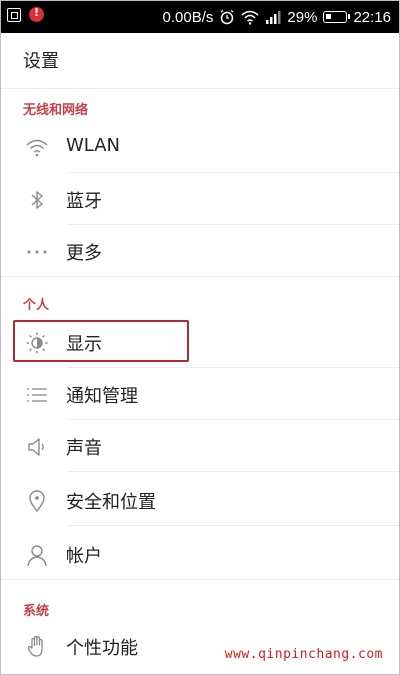 The width and height of the screenshot is (400, 675). I want to click on section-personal: 个人, so click(200, 302).